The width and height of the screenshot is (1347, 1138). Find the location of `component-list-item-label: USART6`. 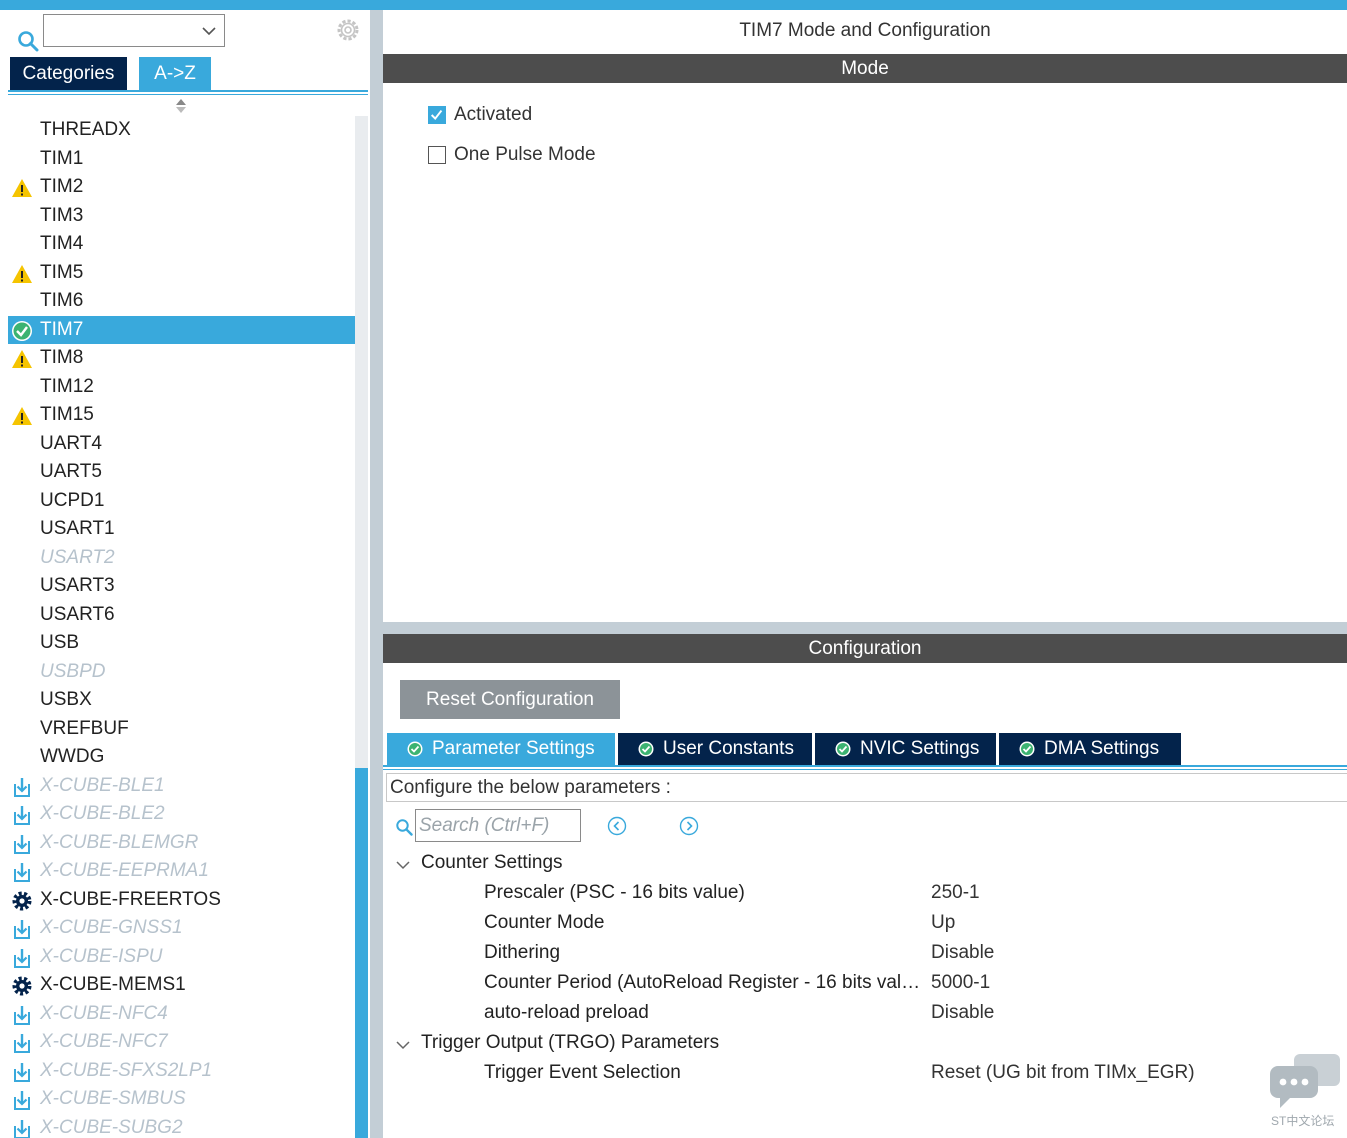

component-list-item-label: USART6 is located at coordinates (77, 614).